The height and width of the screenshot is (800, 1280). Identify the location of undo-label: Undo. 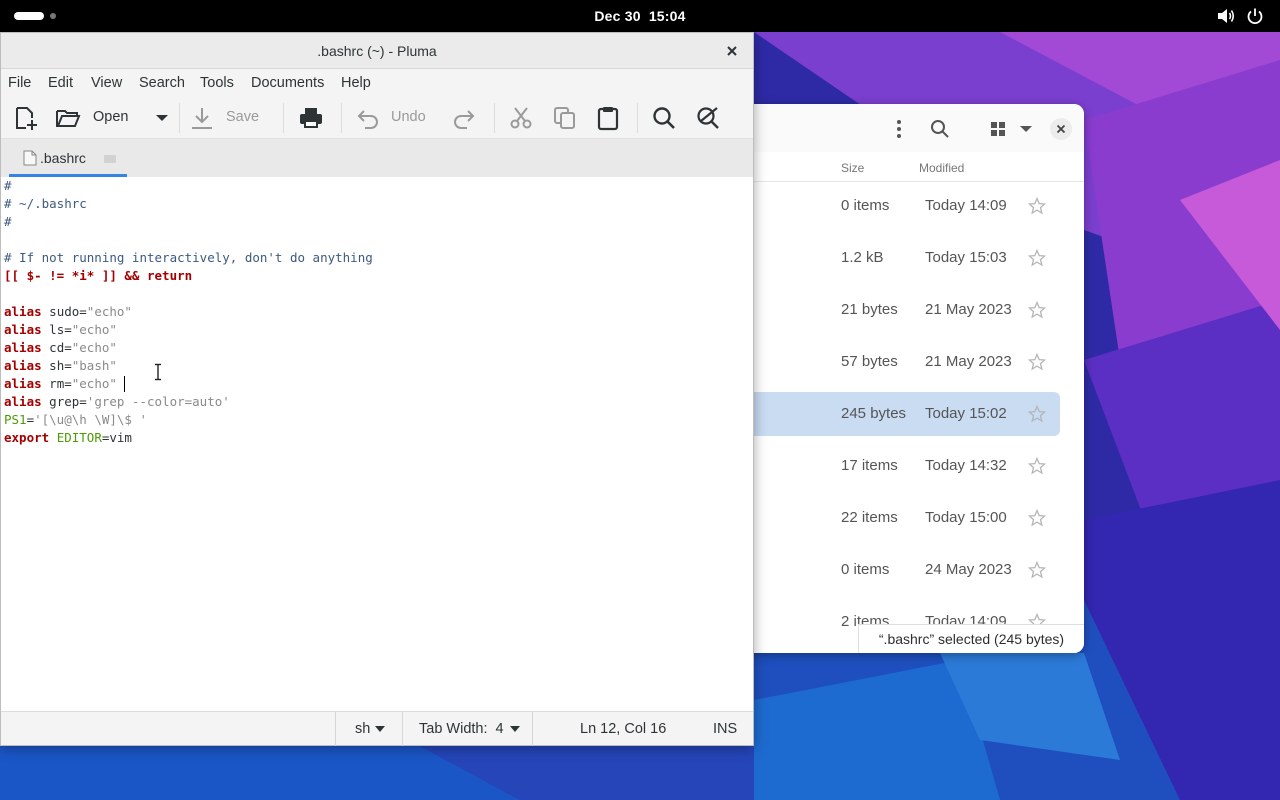
(408, 117).